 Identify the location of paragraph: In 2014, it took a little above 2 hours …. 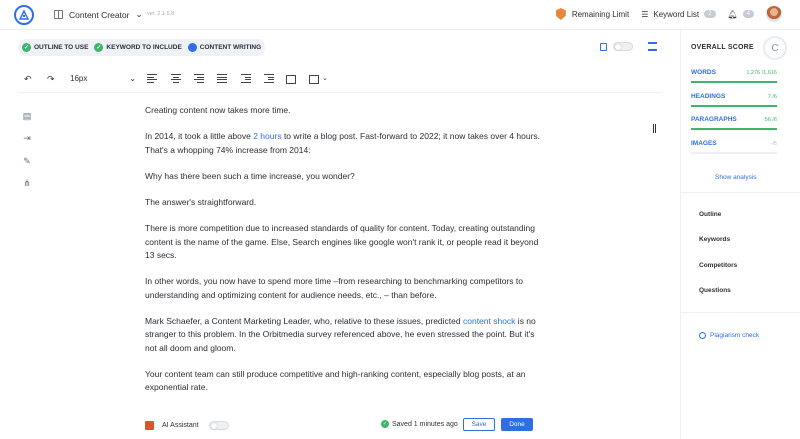
(343, 143).